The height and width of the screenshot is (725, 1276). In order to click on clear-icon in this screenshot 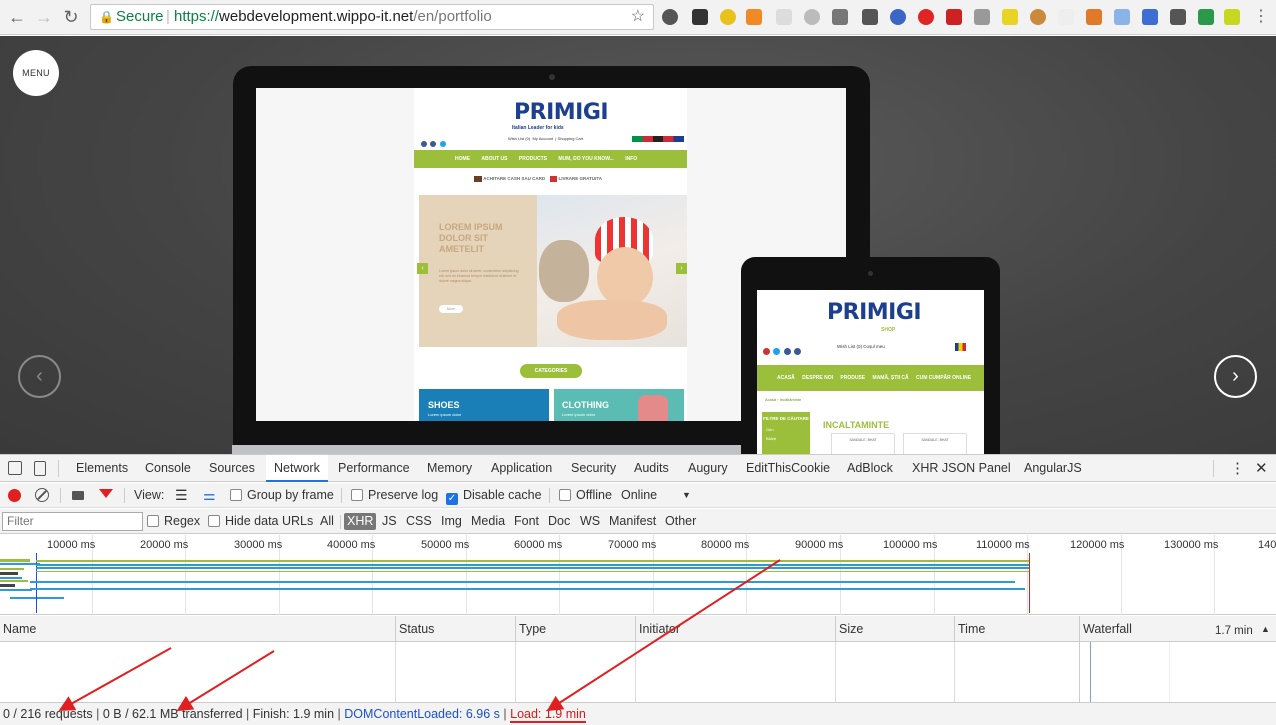, I will do `click(42, 495)`.